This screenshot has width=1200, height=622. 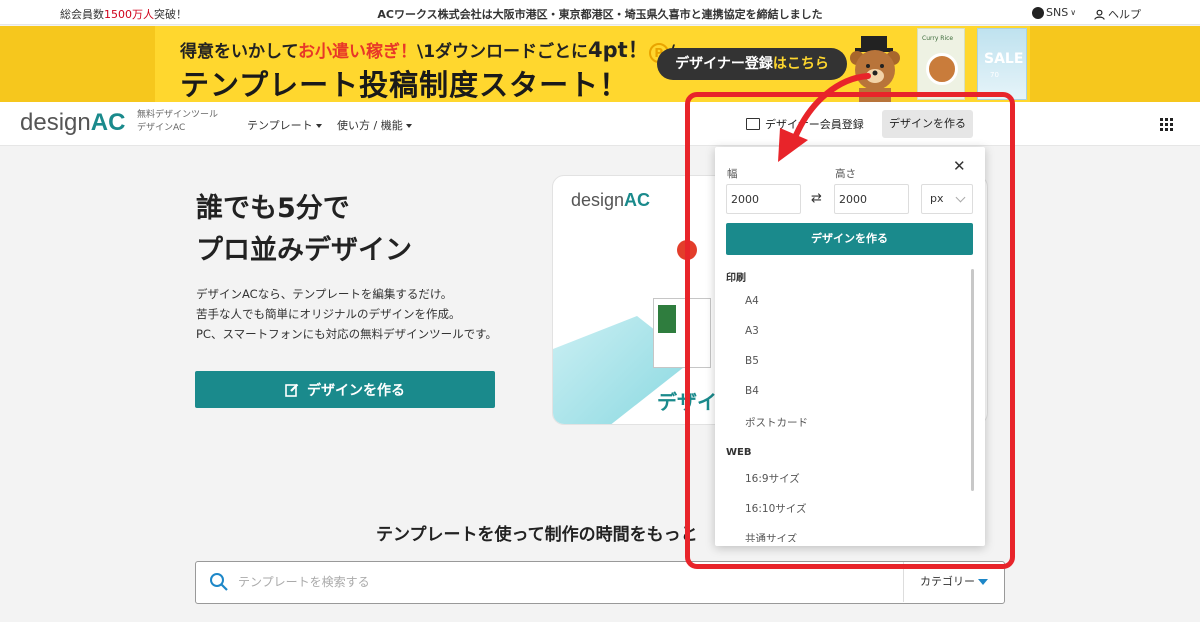 What do you see at coordinates (687, 402) in the screenshot?
I see `card-partial-text: デザイ` at bounding box center [687, 402].